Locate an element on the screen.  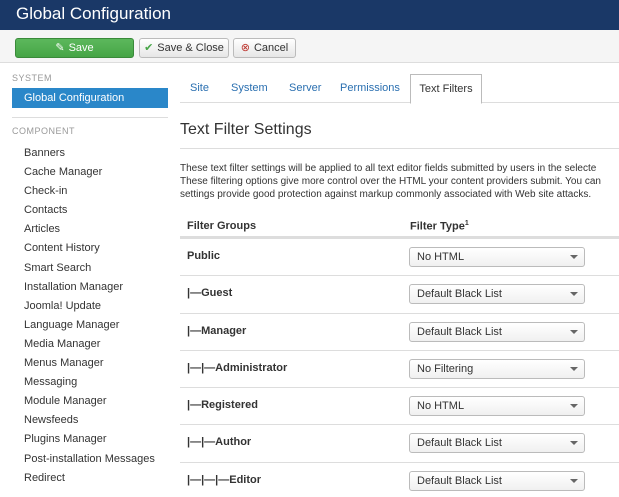
filter-type-label: Filter Type is located at coordinates (437, 226).